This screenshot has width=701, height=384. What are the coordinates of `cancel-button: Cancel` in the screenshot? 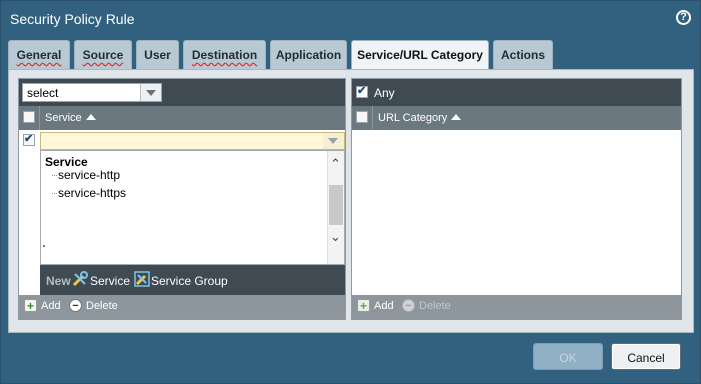 It's located at (646, 356).